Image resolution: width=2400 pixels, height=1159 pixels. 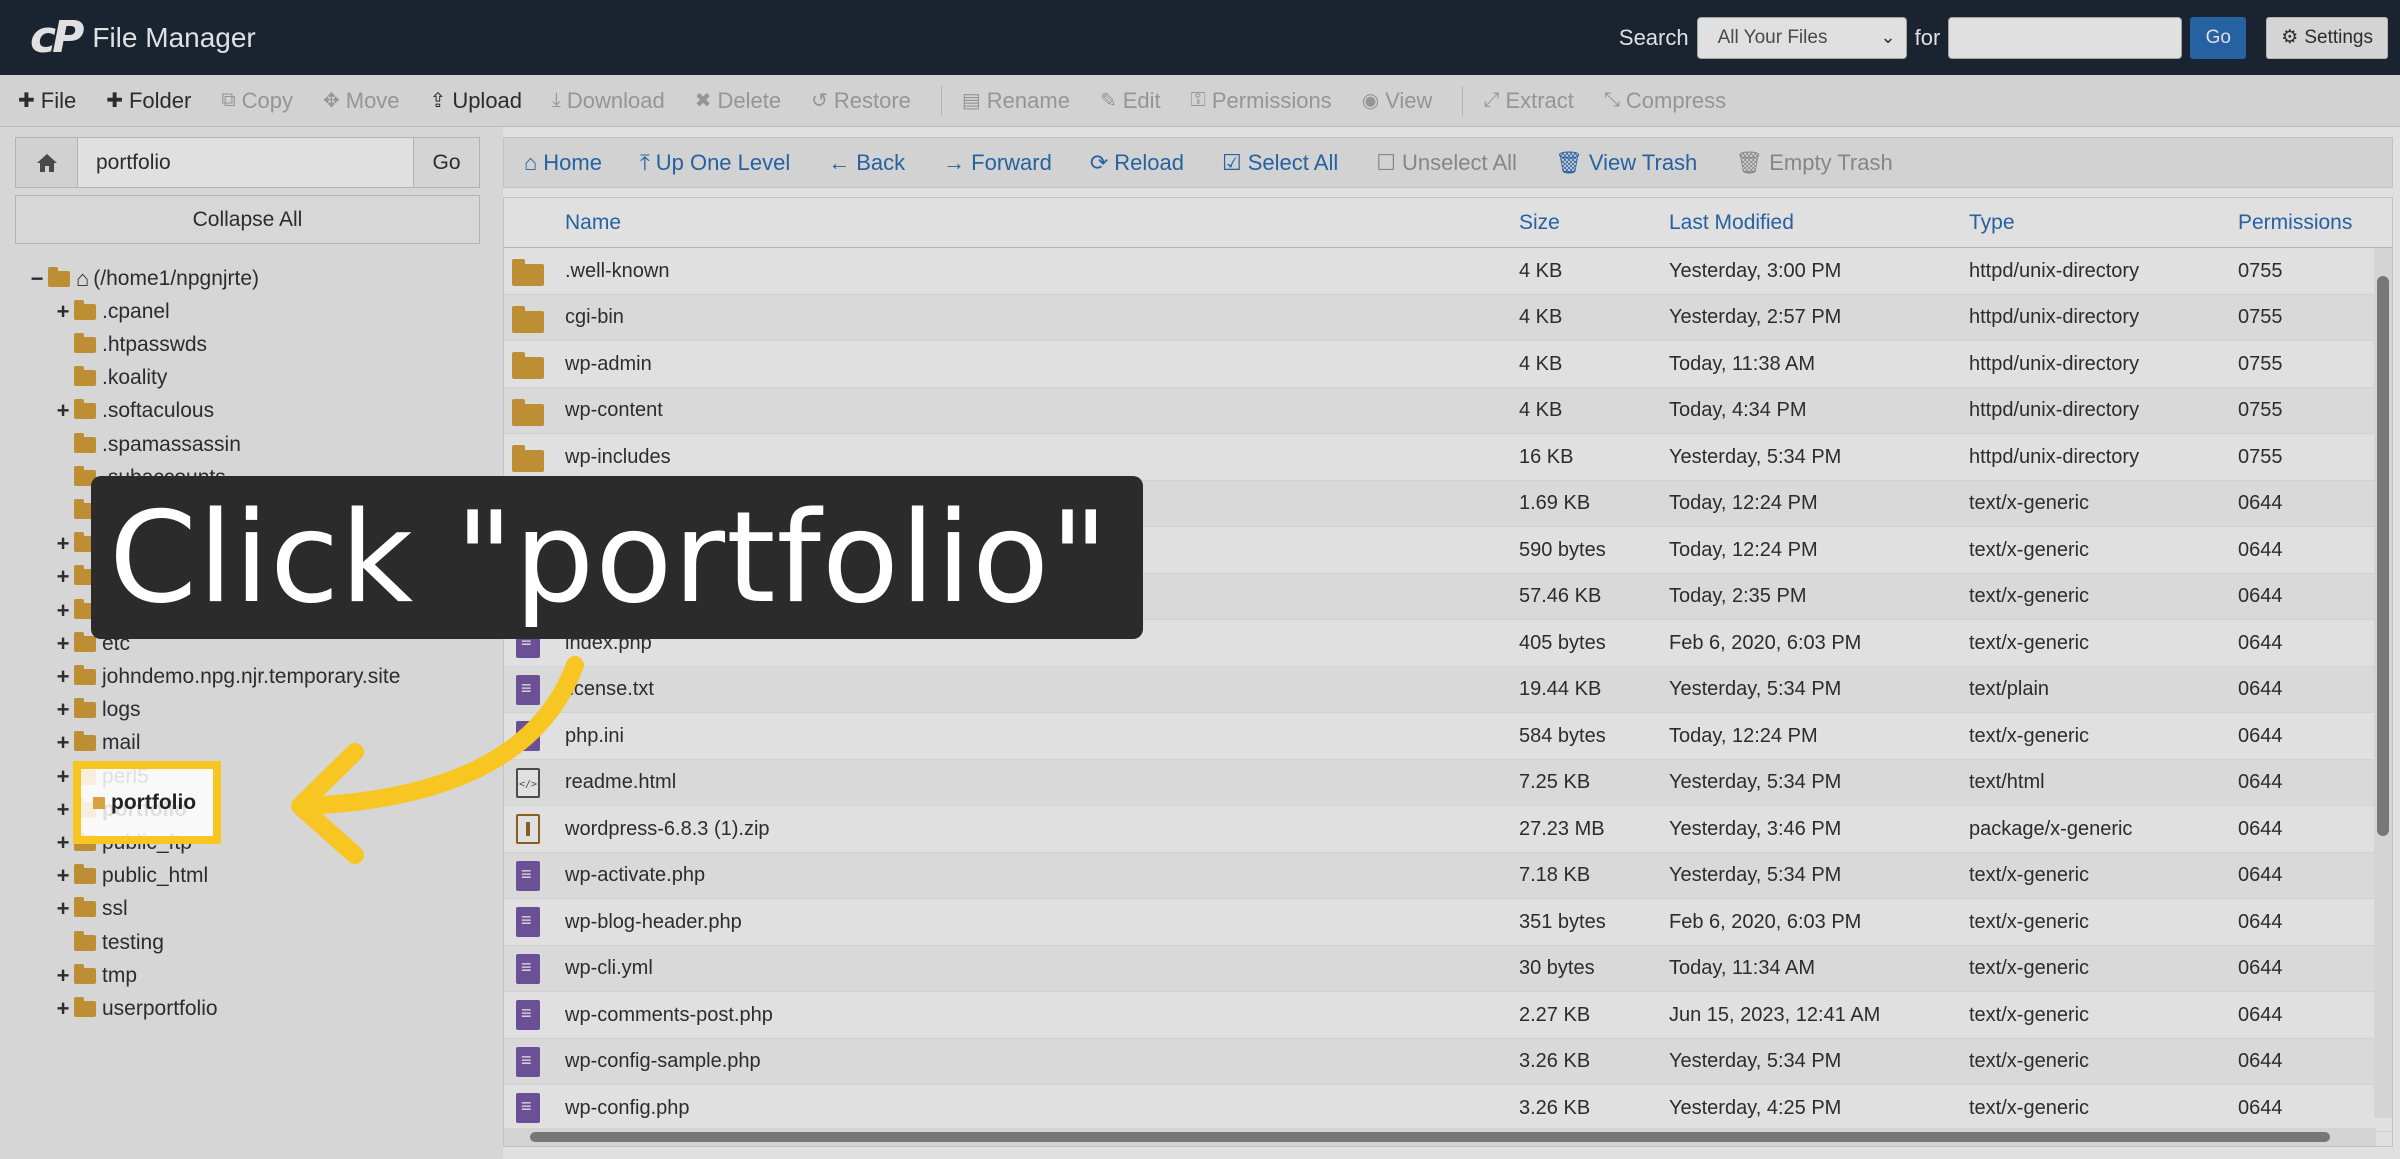 I want to click on highlight-box-portfolio: portfolio, so click(x=147, y=802).